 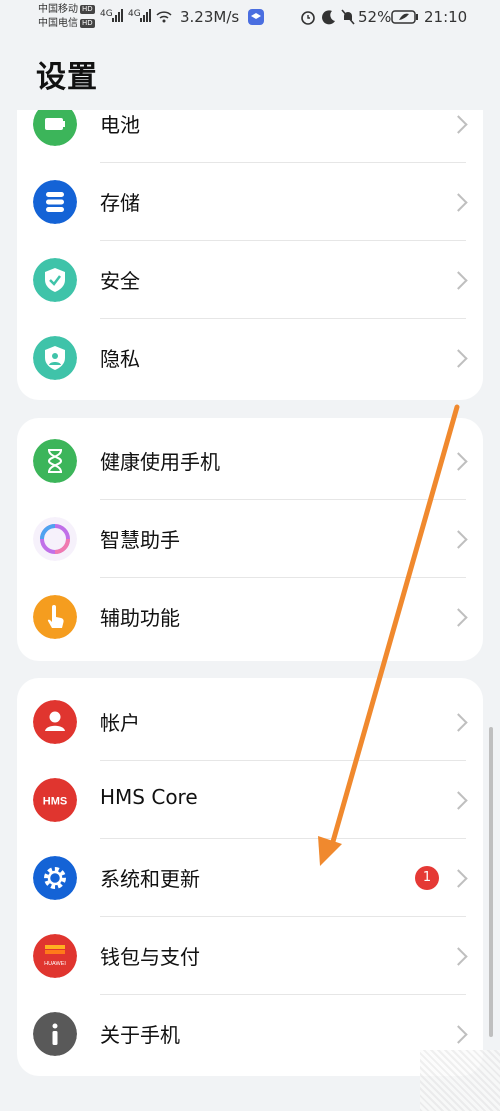 What do you see at coordinates (460, 1080) in the screenshot?
I see `watermark` at bounding box center [460, 1080].